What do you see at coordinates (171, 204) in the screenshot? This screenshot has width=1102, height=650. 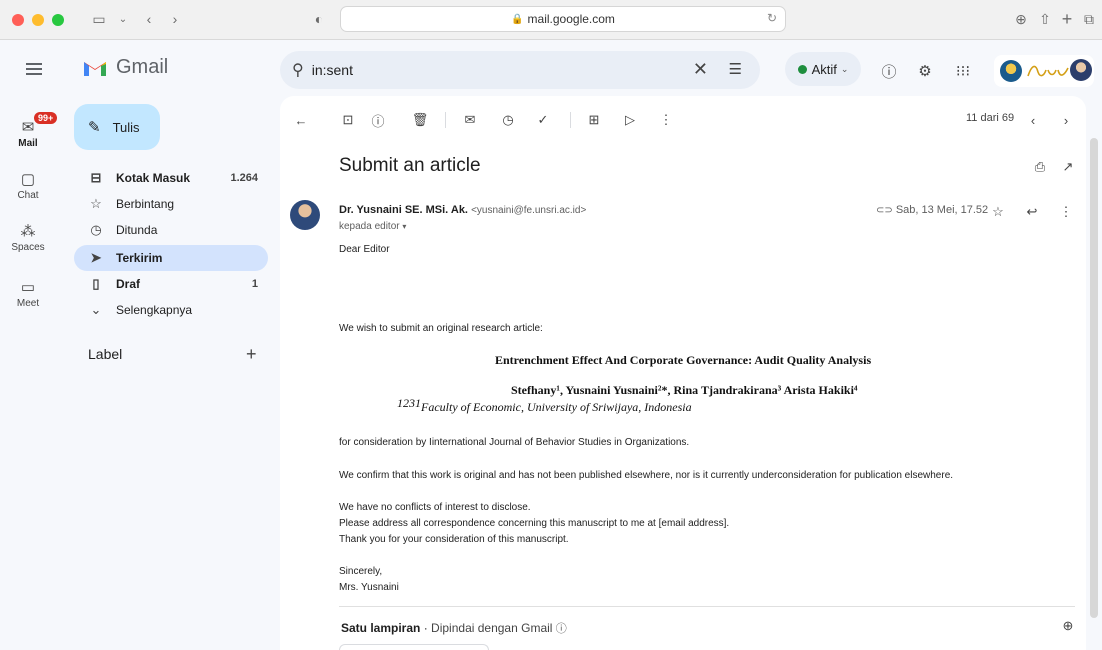 I see `sidebar-item-starred: ☆ Berbintang` at bounding box center [171, 204].